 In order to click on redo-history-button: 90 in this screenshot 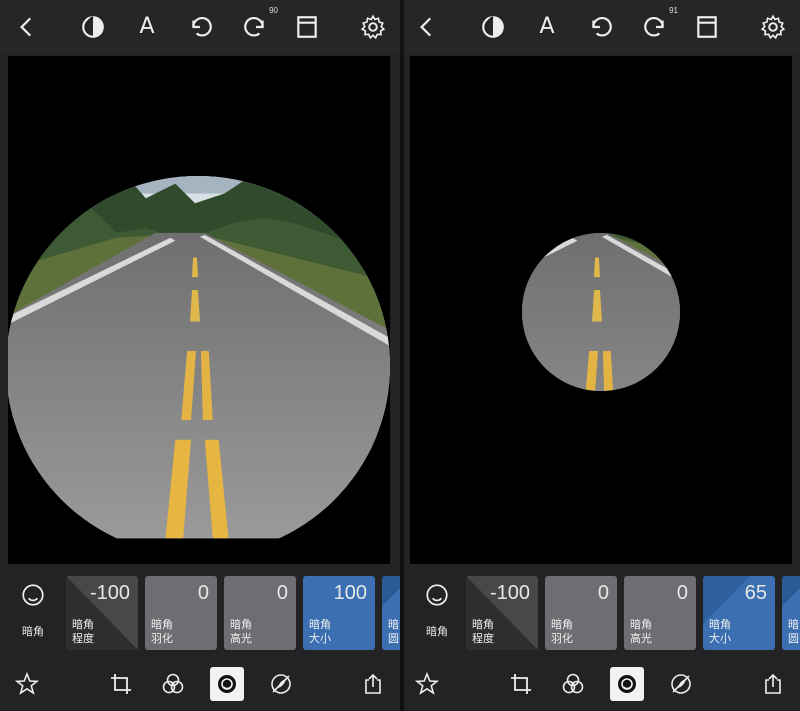, I will do `click(258, 25)`.